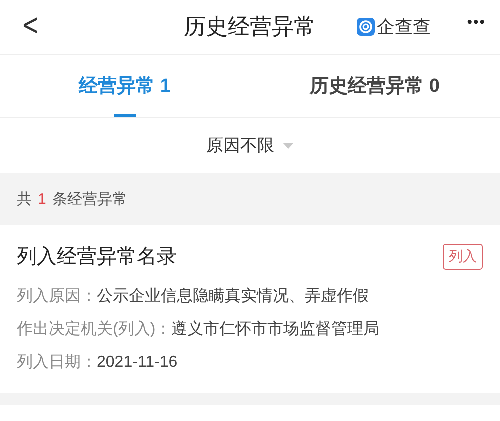  What do you see at coordinates (24, 199) in the screenshot?
I see `count-prefix: 共` at bounding box center [24, 199].